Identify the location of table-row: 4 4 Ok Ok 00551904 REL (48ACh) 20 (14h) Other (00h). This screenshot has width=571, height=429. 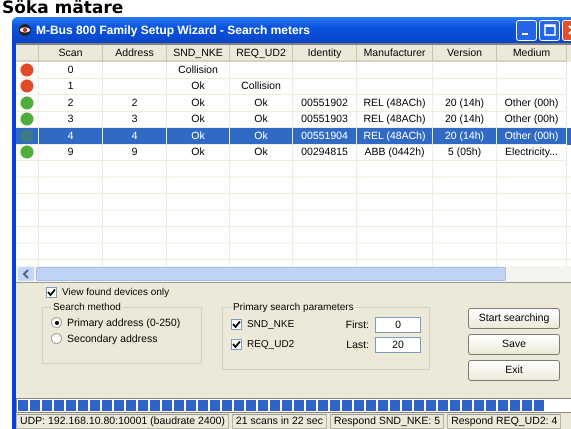
(293, 136).